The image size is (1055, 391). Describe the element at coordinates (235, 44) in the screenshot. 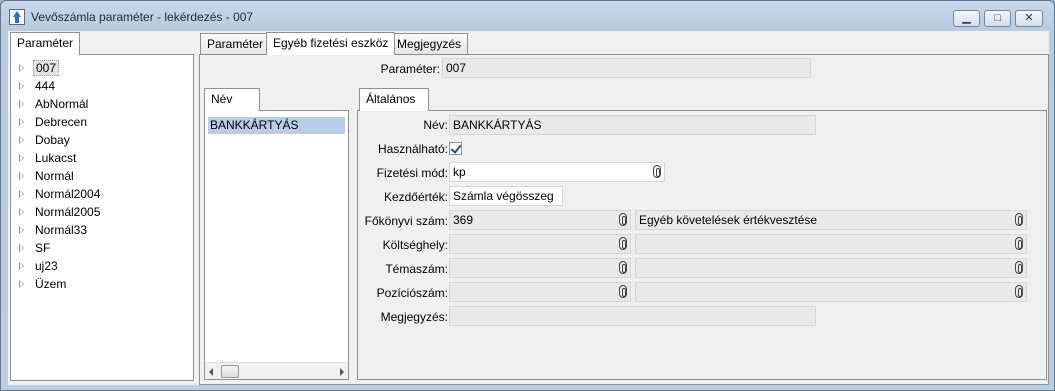

I see `tab-parameter: Paraméter` at that location.